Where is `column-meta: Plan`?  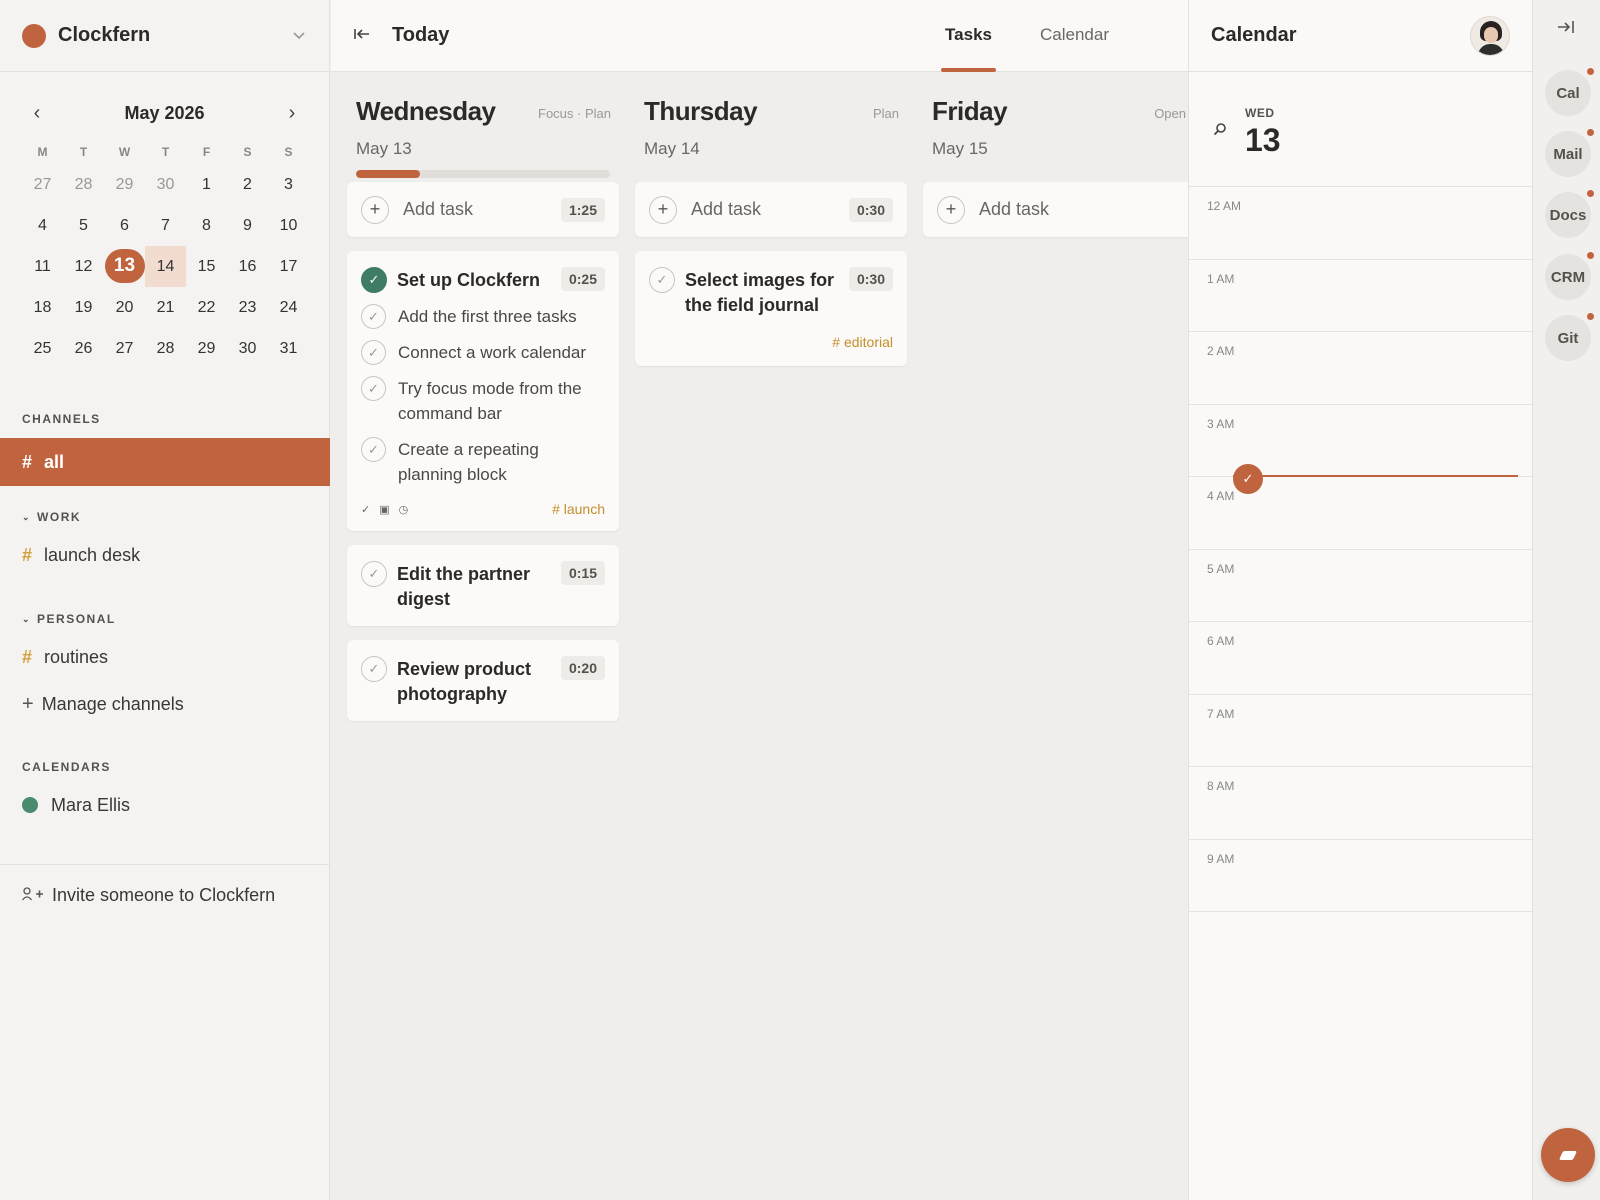 column-meta: Plan is located at coordinates (886, 113).